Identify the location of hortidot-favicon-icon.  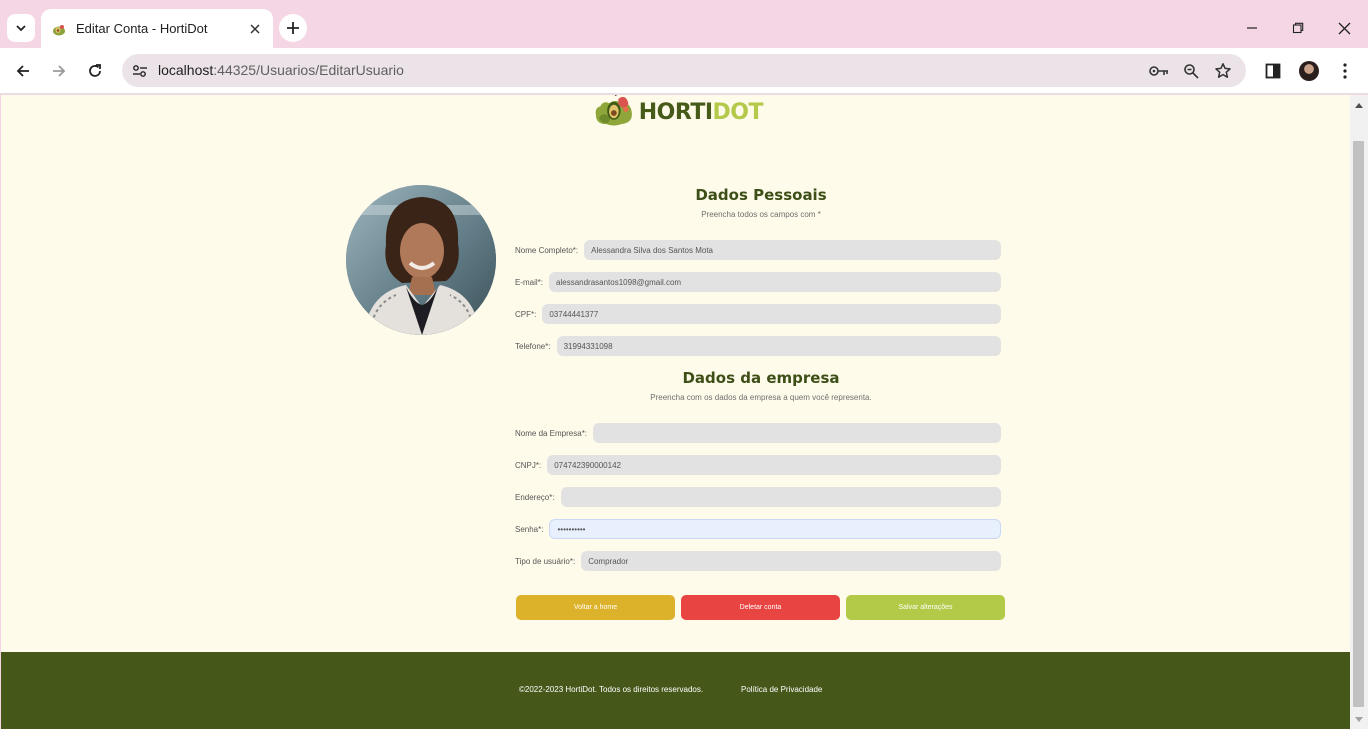
(59, 29).